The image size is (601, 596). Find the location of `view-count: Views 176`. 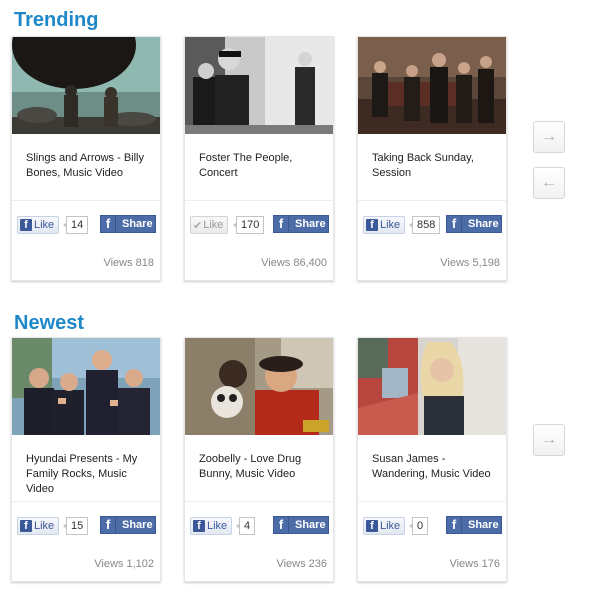

view-count: Views 176 is located at coordinates (474, 564).